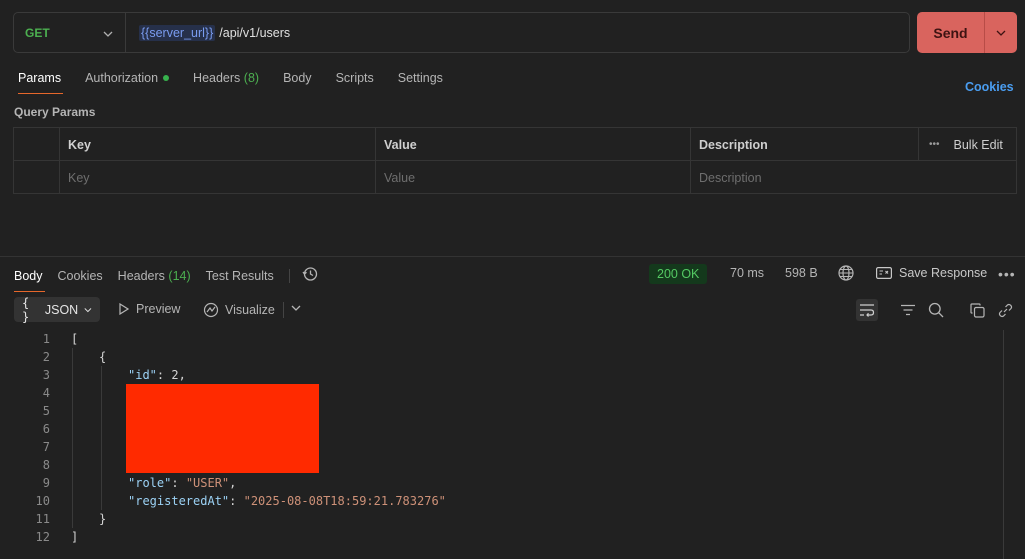 This screenshot has height=559, width=1025. I want to click on value-input: Value, so click(532, 177).